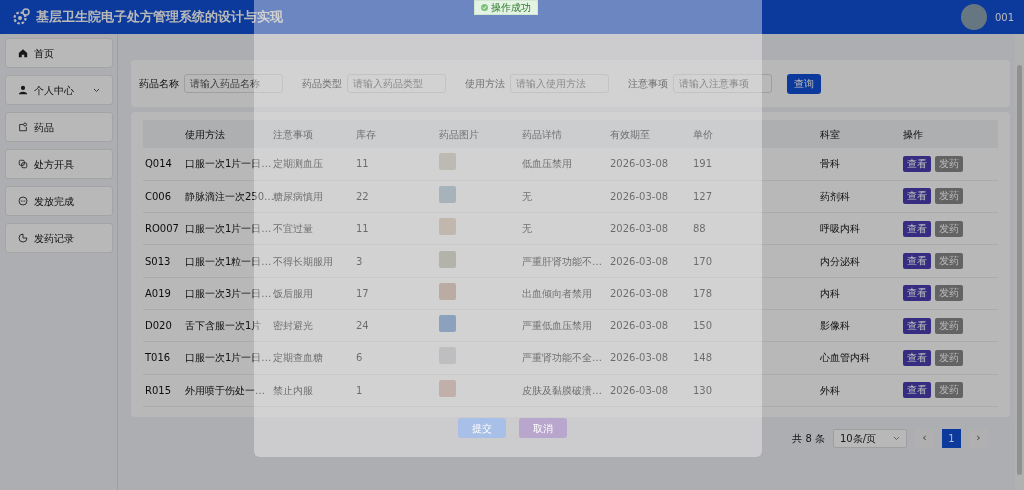 This screenshot has height=490, width=1024. I want to click on table-cell: 191, so click(703, 164).